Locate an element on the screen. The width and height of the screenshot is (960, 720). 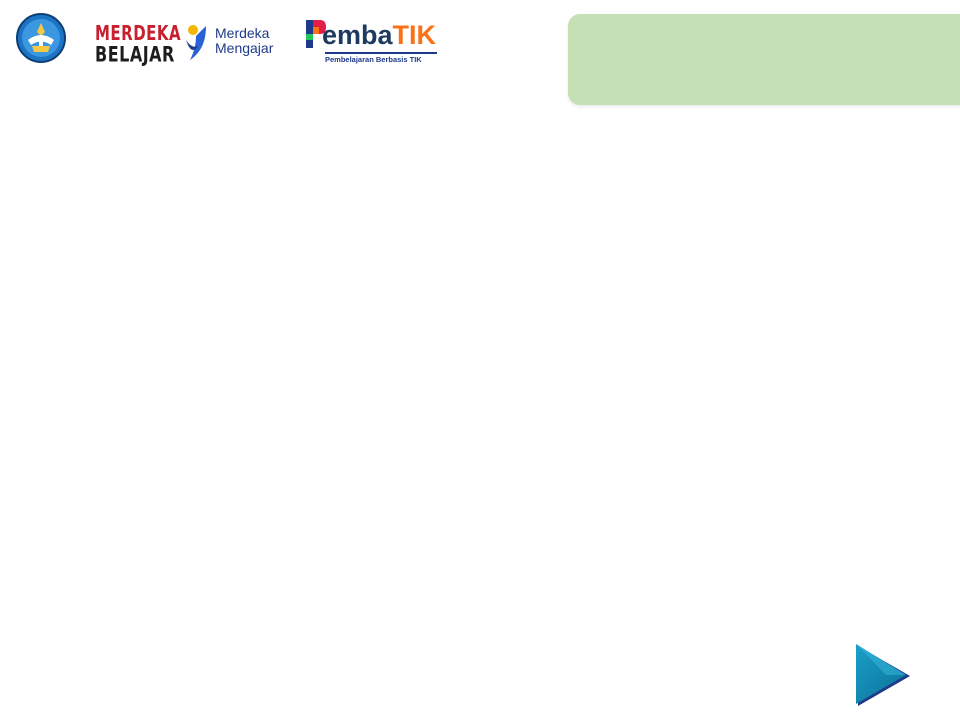
merdeka-mengajar-logo: Merdeka Mengajar is located at coordinates (234, 43).